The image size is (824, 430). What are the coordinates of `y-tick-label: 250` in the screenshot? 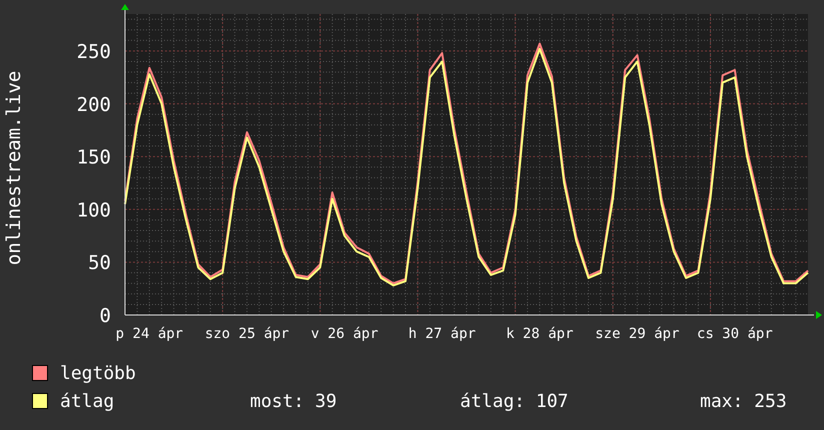 It's located at (93, 51).